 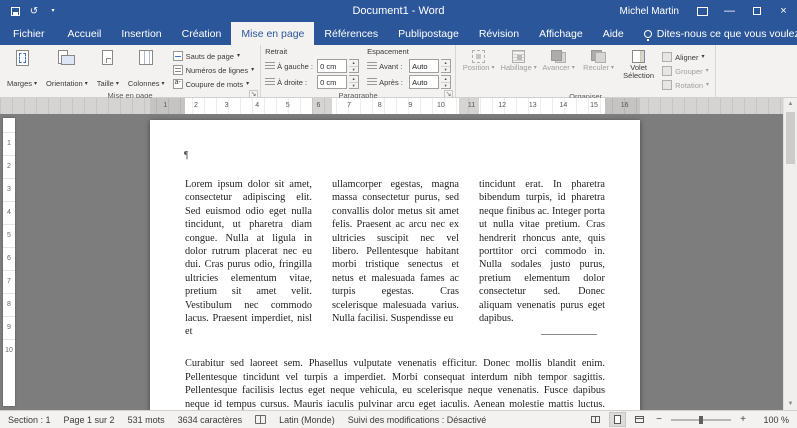 I want to click on read-mode-button, so click(x=595, y=419).